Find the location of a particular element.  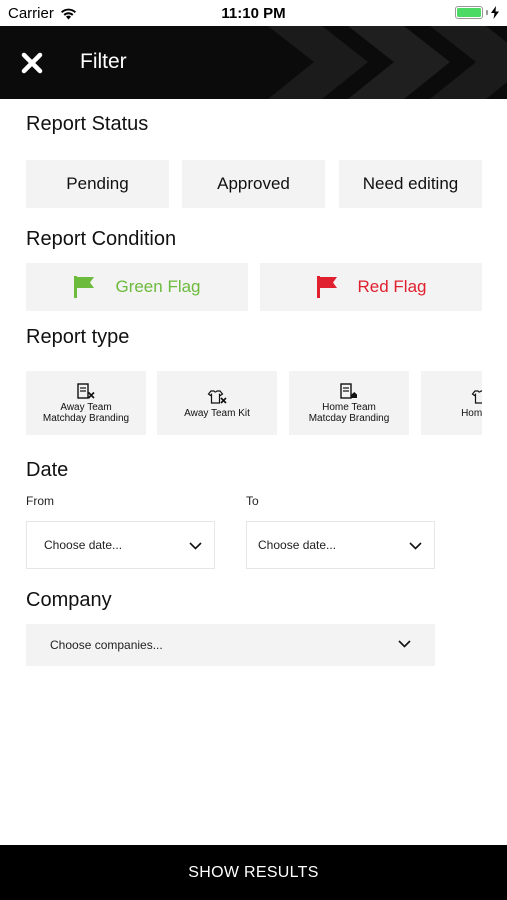

report-status-title: Report Status is located at coordinates (87, 124).